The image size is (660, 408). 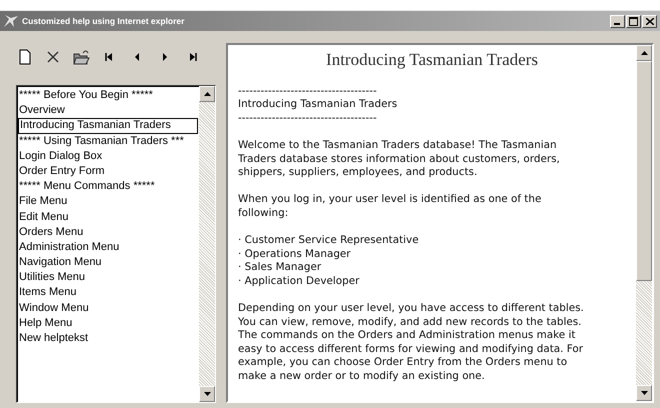 What do you see at coordinates (108, 96) in the screenshot?
I see `topic-item: ***** Before You Begin *****` at bounding box center [108, 96].